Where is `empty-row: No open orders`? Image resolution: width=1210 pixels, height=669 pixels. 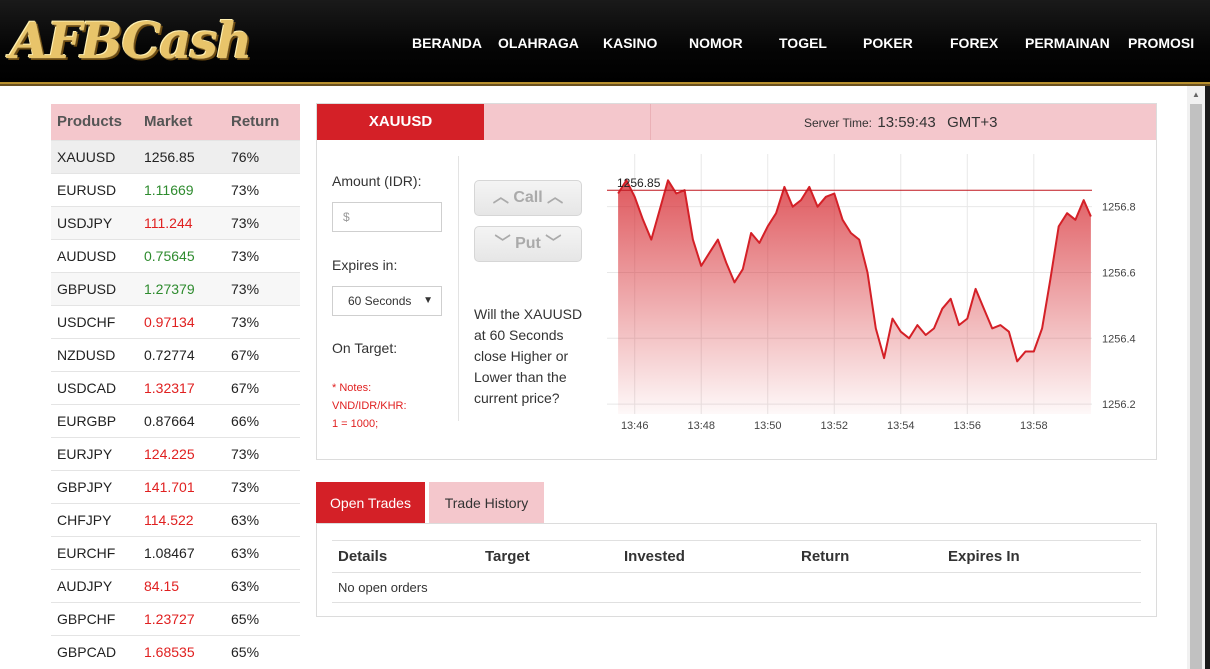 empty-row: No open orders is located at coordinates (736, 587).